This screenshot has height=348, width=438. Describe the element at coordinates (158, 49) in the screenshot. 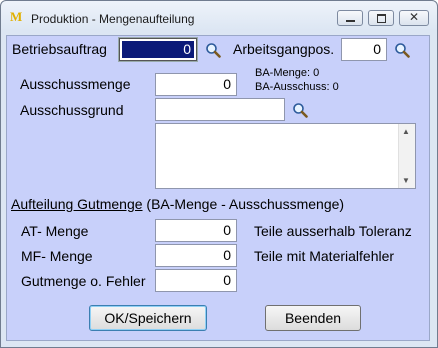

I see `betriebsauftrag-input: 0` at that location.